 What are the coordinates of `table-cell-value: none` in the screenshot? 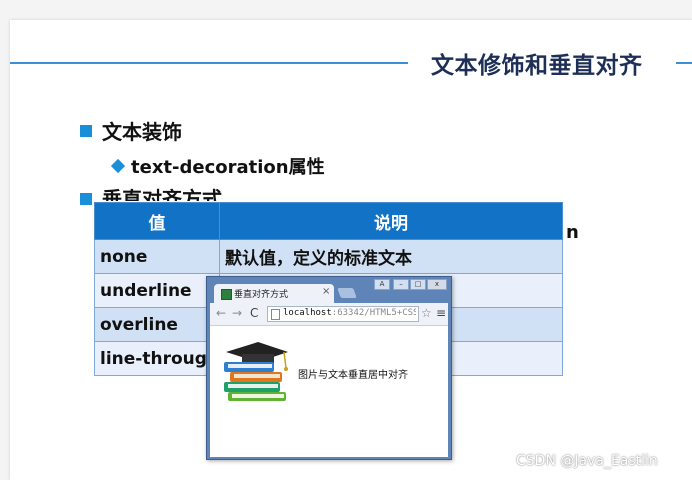 It's located at (157, 256).